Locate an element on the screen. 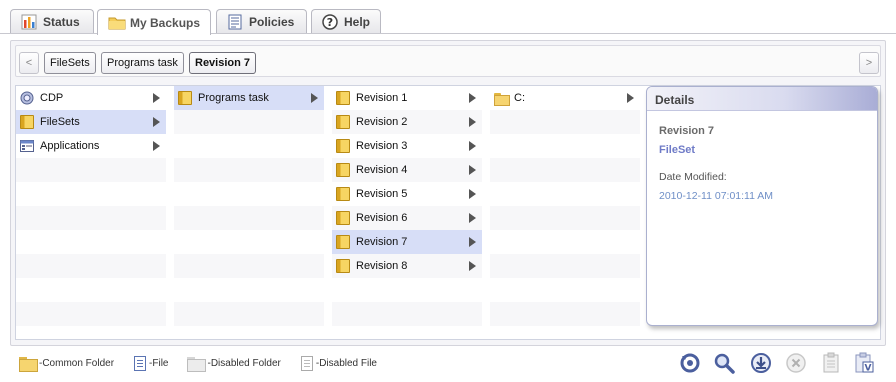 The image size is (896, 382). list-item-drive-c: C: is located at coordinates (565, 98).